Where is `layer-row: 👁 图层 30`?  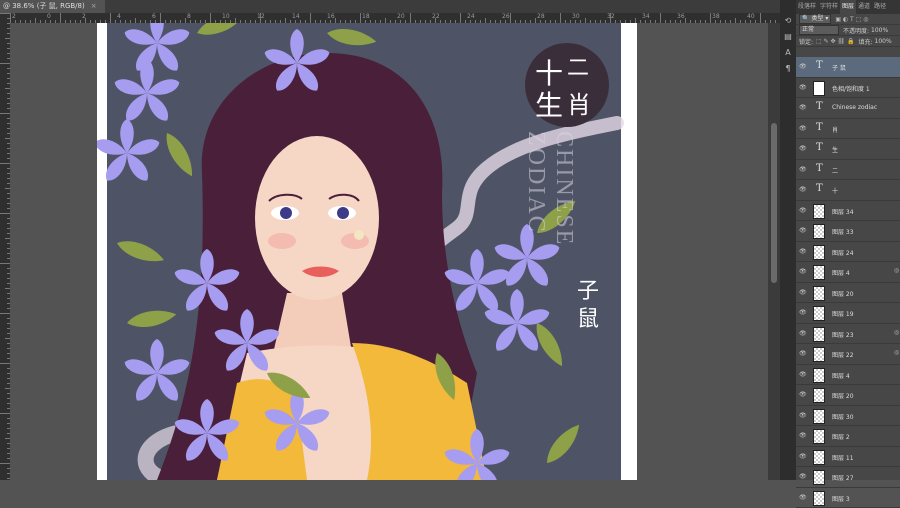 layer-row: 👁 图层 30 is located at coordinates (848, 416).